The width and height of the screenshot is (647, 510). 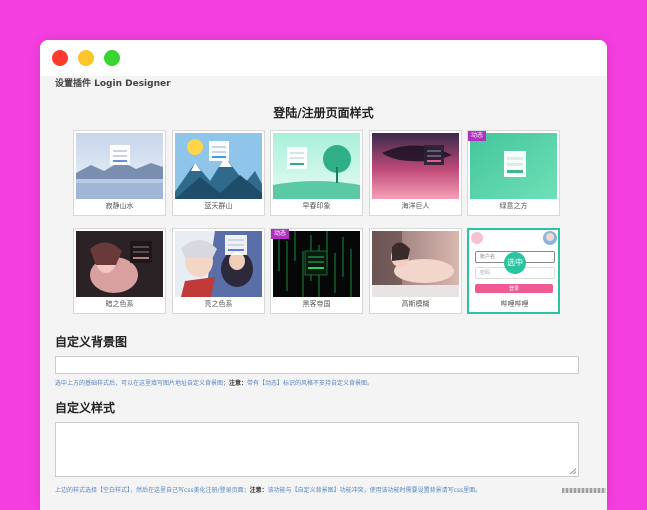 What do you see at coordinates (142, 383) in the screenshot?
I see `background-help-prefix: 选中上方的基础样式后，可以在这里填写图片地址自定义背景图；` at bounding box center [142, 383].